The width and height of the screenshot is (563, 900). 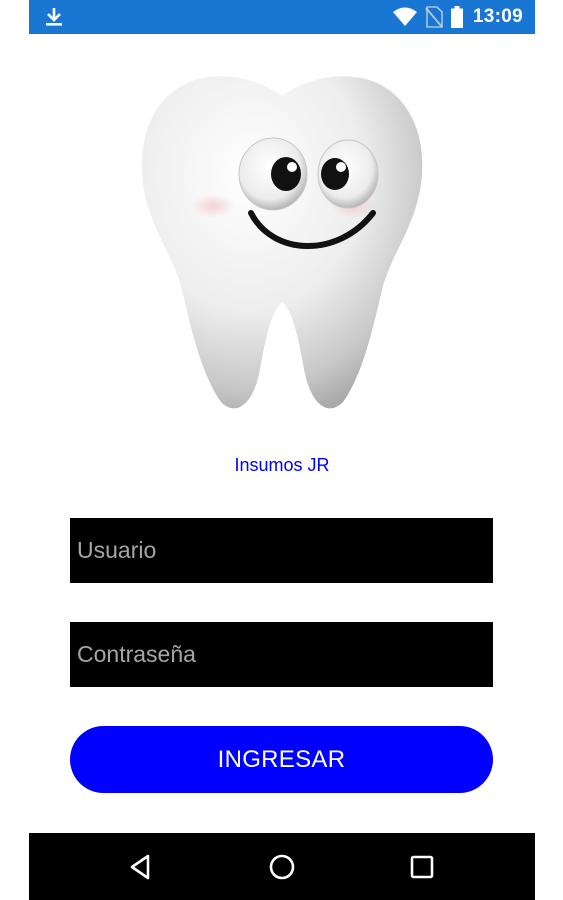 What do you see at coordinates (281, 759) in the screenshot?
I see `login-button: INGRESAR` at bounding box center [281, 759].